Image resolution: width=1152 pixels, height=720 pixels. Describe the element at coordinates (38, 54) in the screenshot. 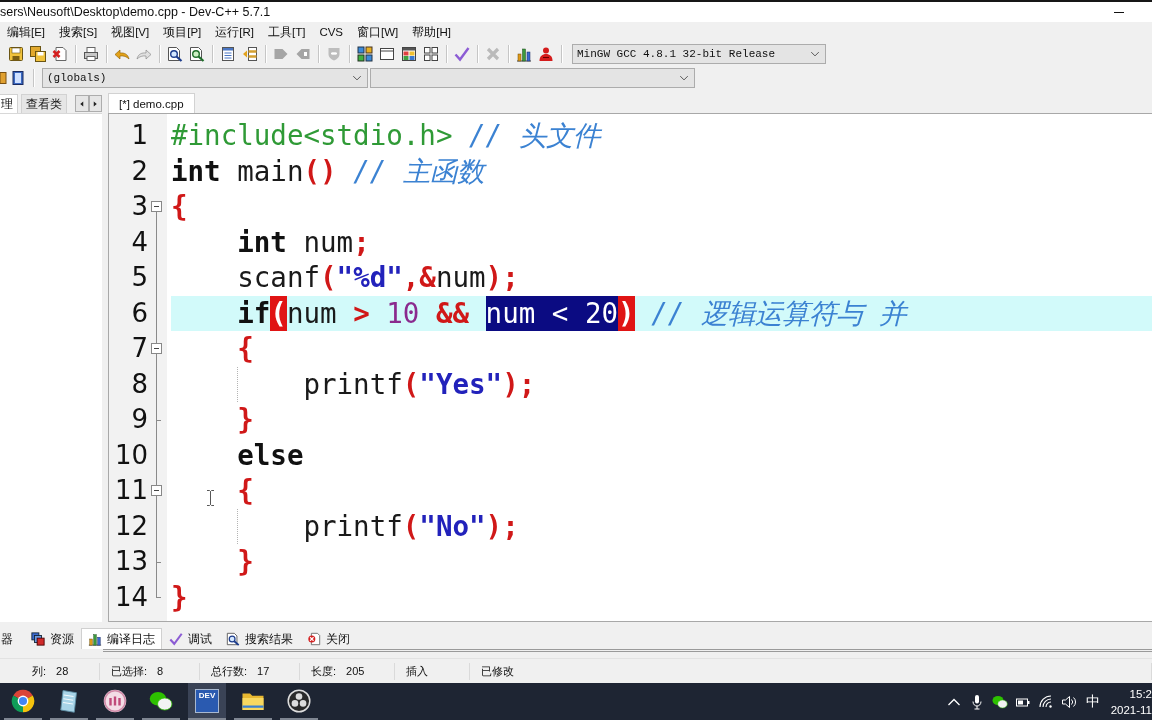

I see `floppy-disks-icon` at that location.